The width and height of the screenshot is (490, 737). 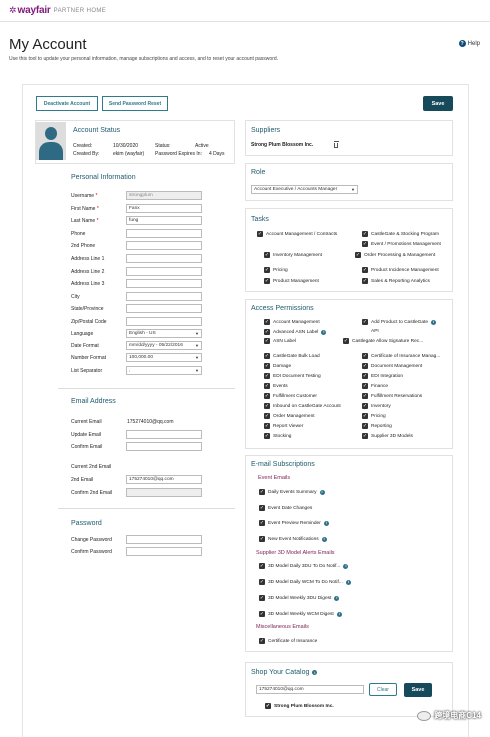 I want to click on 2nd-email-field: 175274010@qq.com, so click(x=164, y=479).